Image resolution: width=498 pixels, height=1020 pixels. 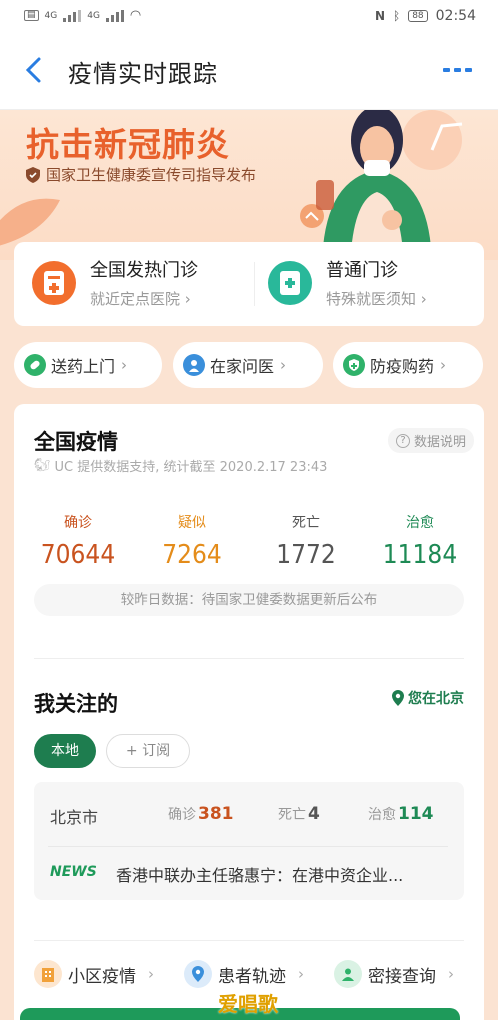 I want to click on bluetooth-icon: ᛒ, so click(x=396, y=16).